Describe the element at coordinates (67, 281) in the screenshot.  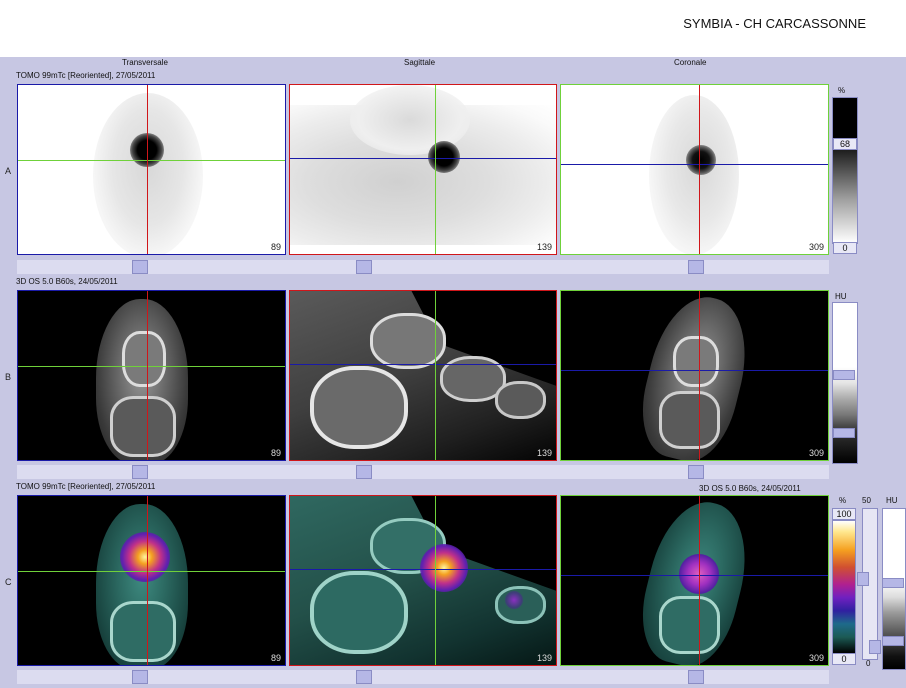
I see `row-b-series-label: 3D OS 5.0 B60s, 24/05/2011` at that location.